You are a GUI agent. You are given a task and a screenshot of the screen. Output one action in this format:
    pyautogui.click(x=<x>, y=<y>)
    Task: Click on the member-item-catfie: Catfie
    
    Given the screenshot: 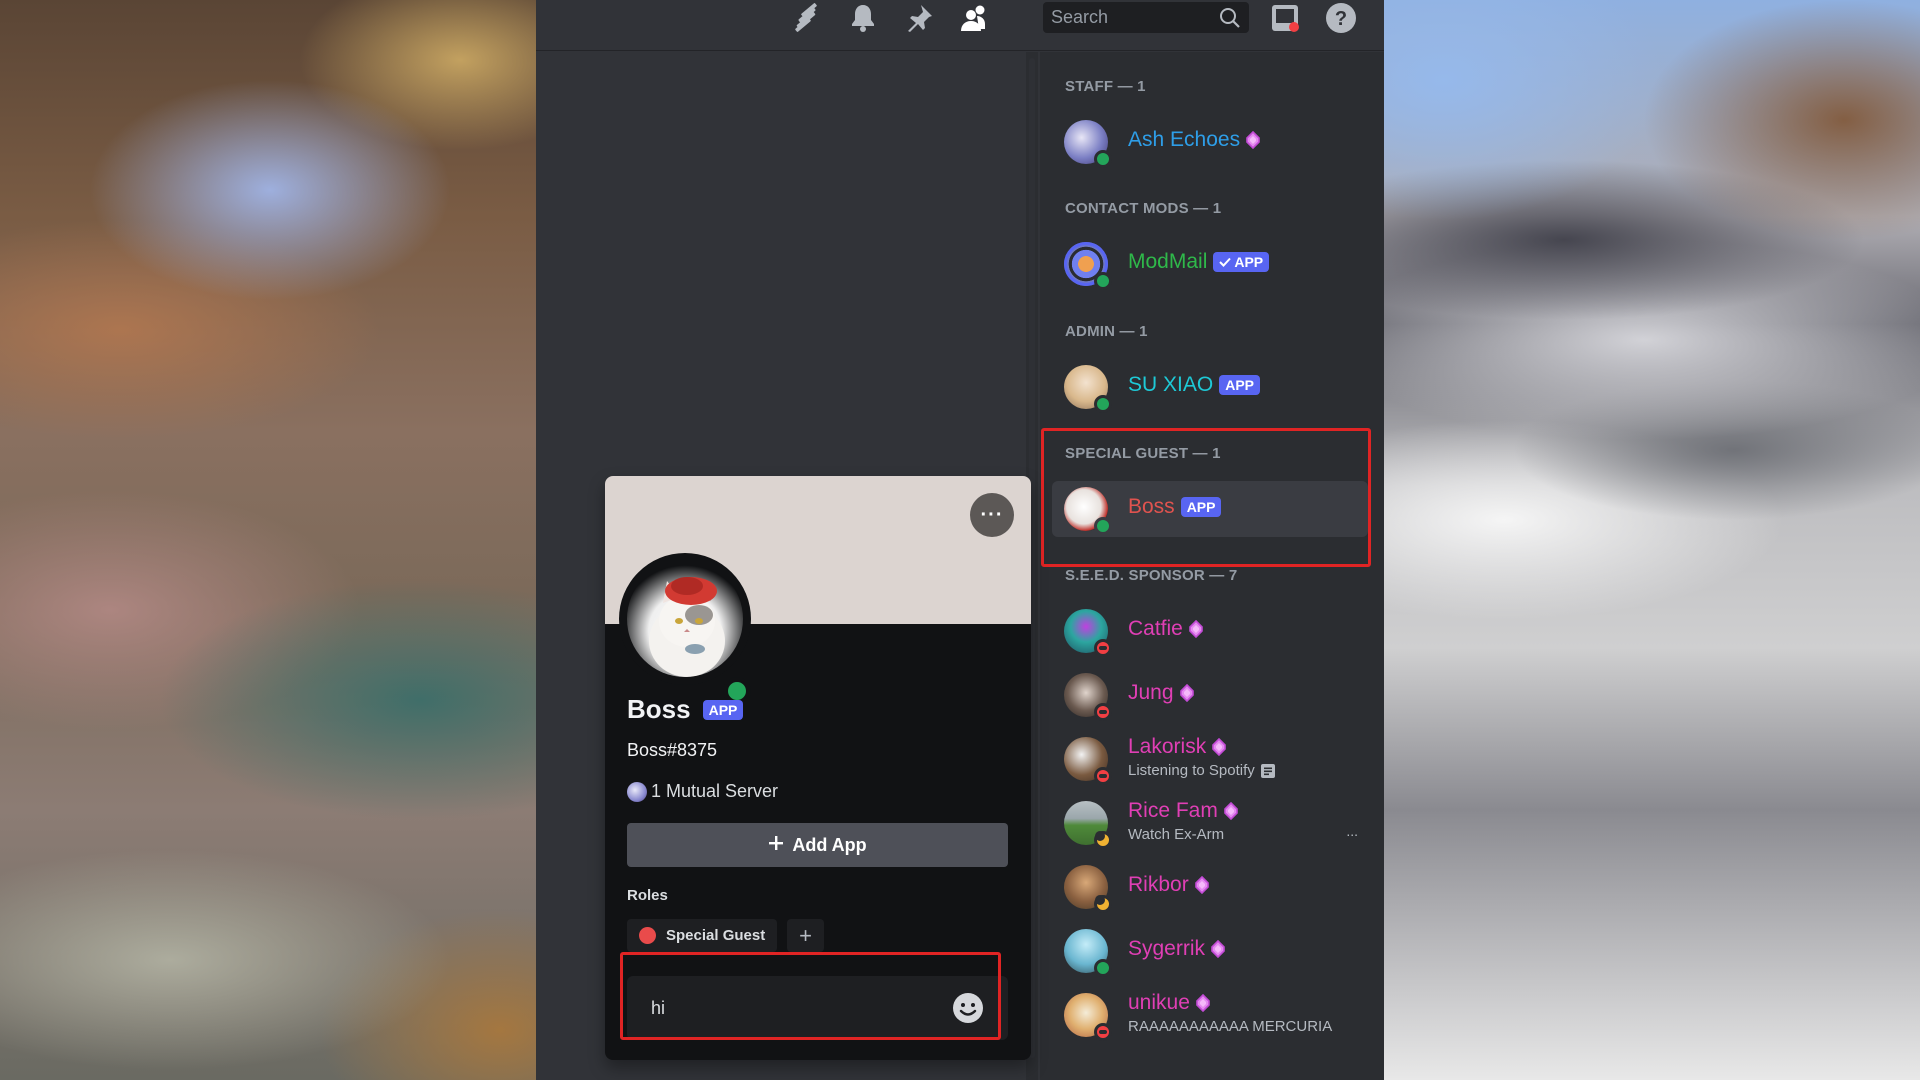 What is the action you would take?
    pyautogui.click(x=1210, y=631)
    